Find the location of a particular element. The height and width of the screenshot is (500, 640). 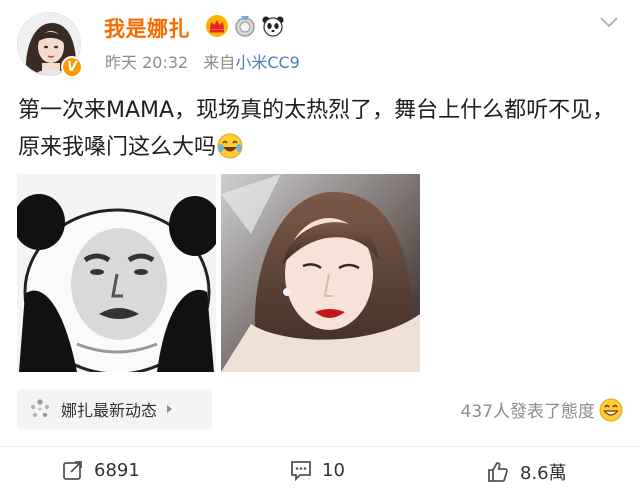

medal-badge-icon is located at coordinates (245, 26).